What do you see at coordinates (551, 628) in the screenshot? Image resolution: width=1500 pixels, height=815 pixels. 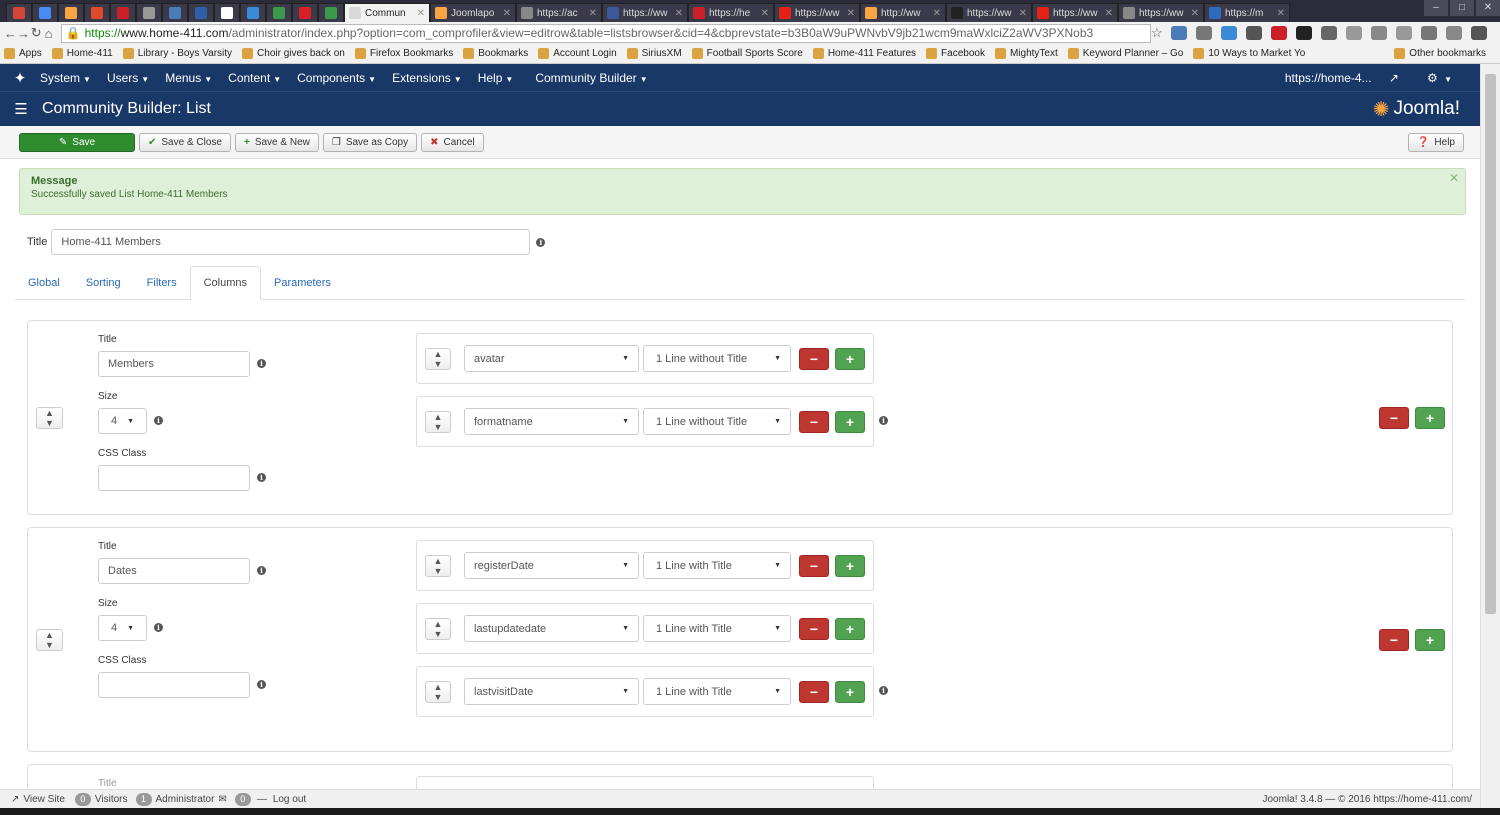 I see `field-select: lastupdatedate ▼` at bounding box center [551, 628].